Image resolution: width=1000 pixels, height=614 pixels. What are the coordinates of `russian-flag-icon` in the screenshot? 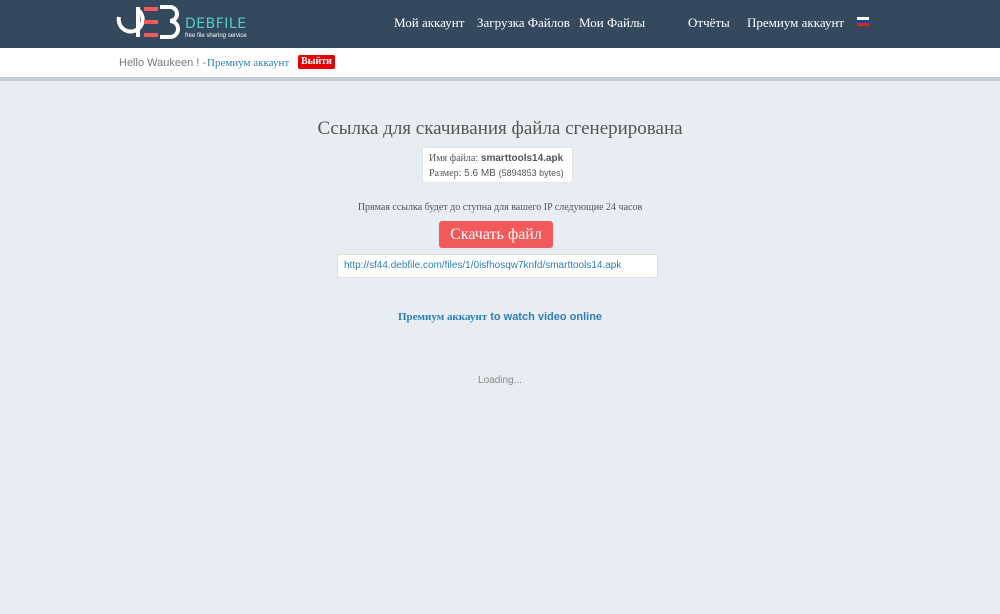 It's located at (863, 21).